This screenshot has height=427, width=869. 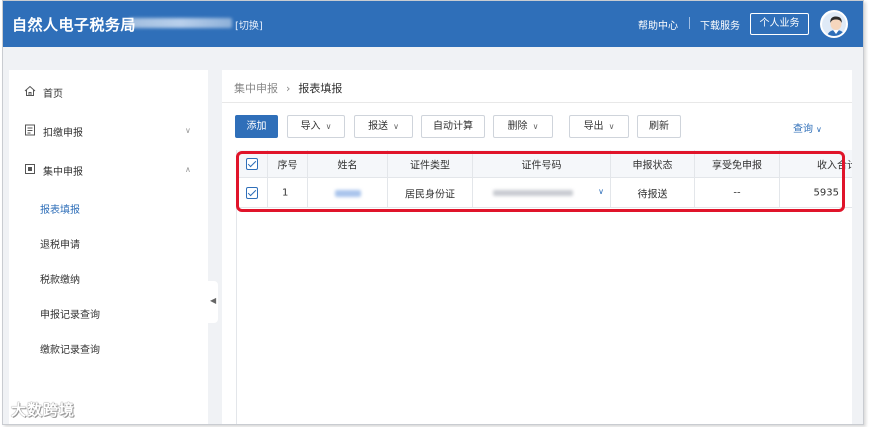 I want to click on download-service-link: 下载服务, so click(x=720, y=24).